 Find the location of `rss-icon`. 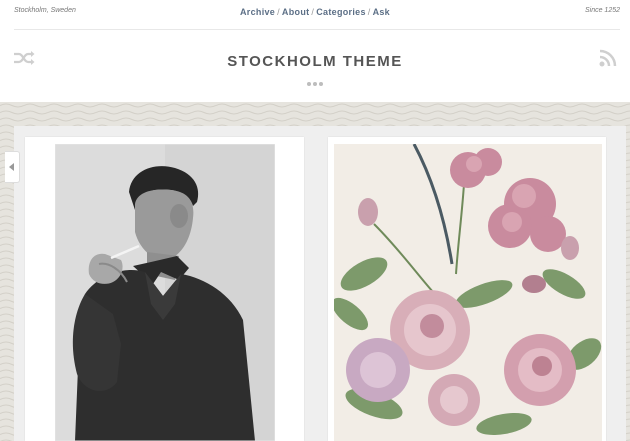

rss-icon is located at coordinates (608, 58).